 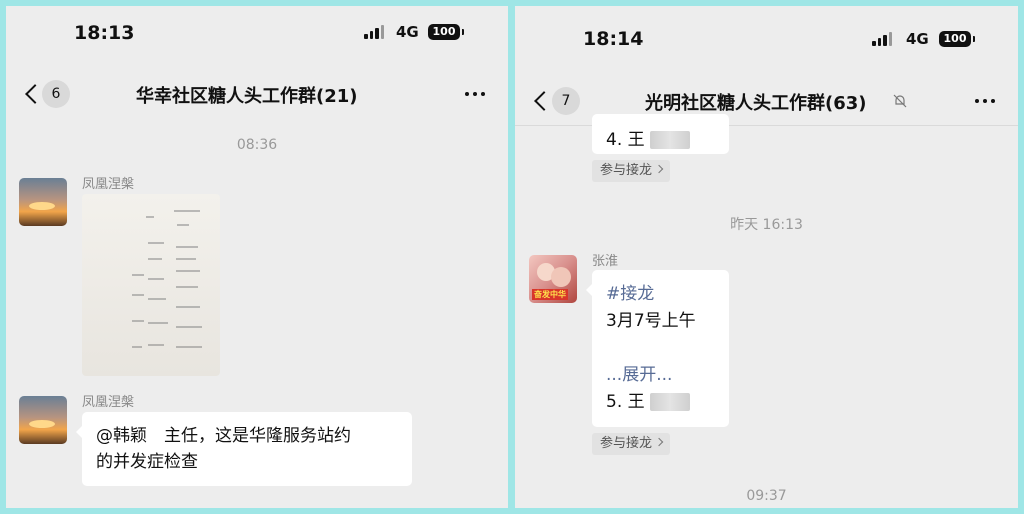 I want to click on message-timestamp: 09:37, so click(x=766, y=496).